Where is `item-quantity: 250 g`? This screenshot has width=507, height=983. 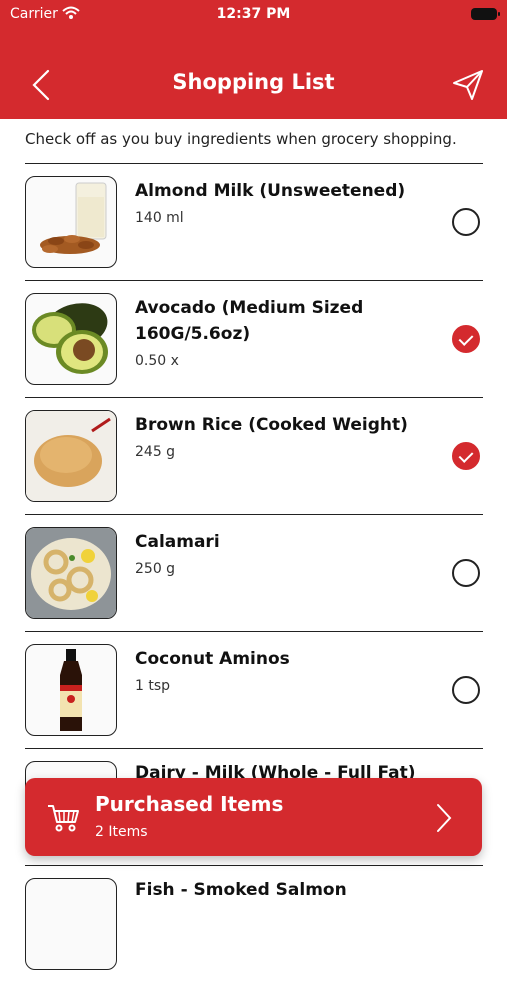 item-quantity: 250 g is located at coordinates (155, 569).